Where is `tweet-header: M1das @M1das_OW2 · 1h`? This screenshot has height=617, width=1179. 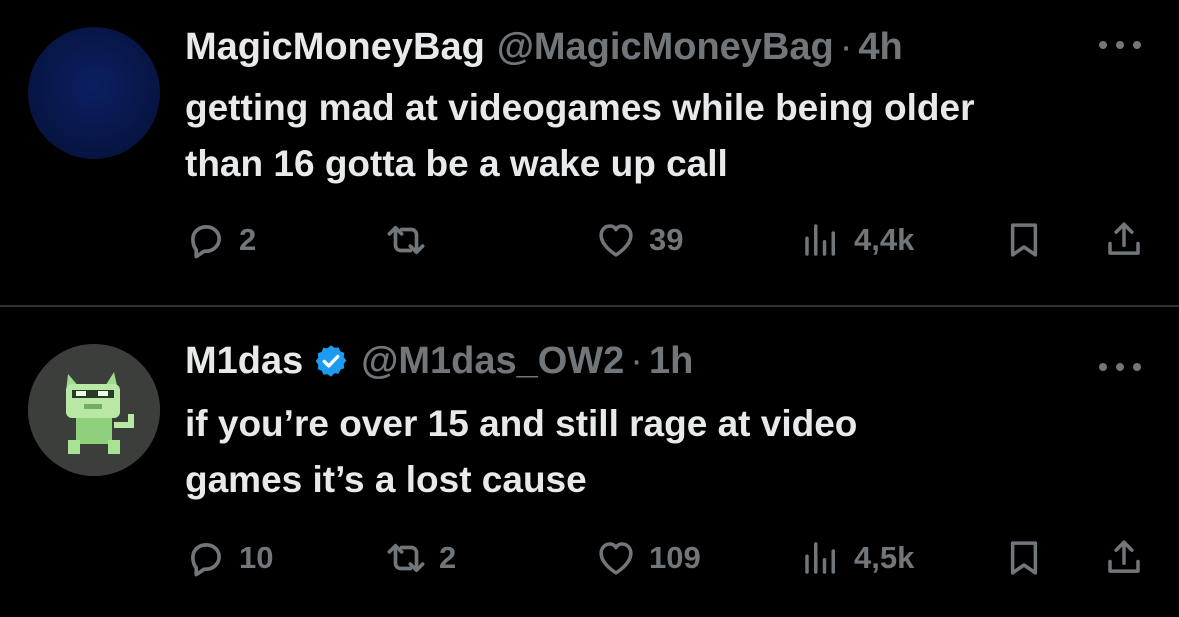
tweet-header: M1das @M1das_OW2 · 1h is located at coordinates (439, 361).